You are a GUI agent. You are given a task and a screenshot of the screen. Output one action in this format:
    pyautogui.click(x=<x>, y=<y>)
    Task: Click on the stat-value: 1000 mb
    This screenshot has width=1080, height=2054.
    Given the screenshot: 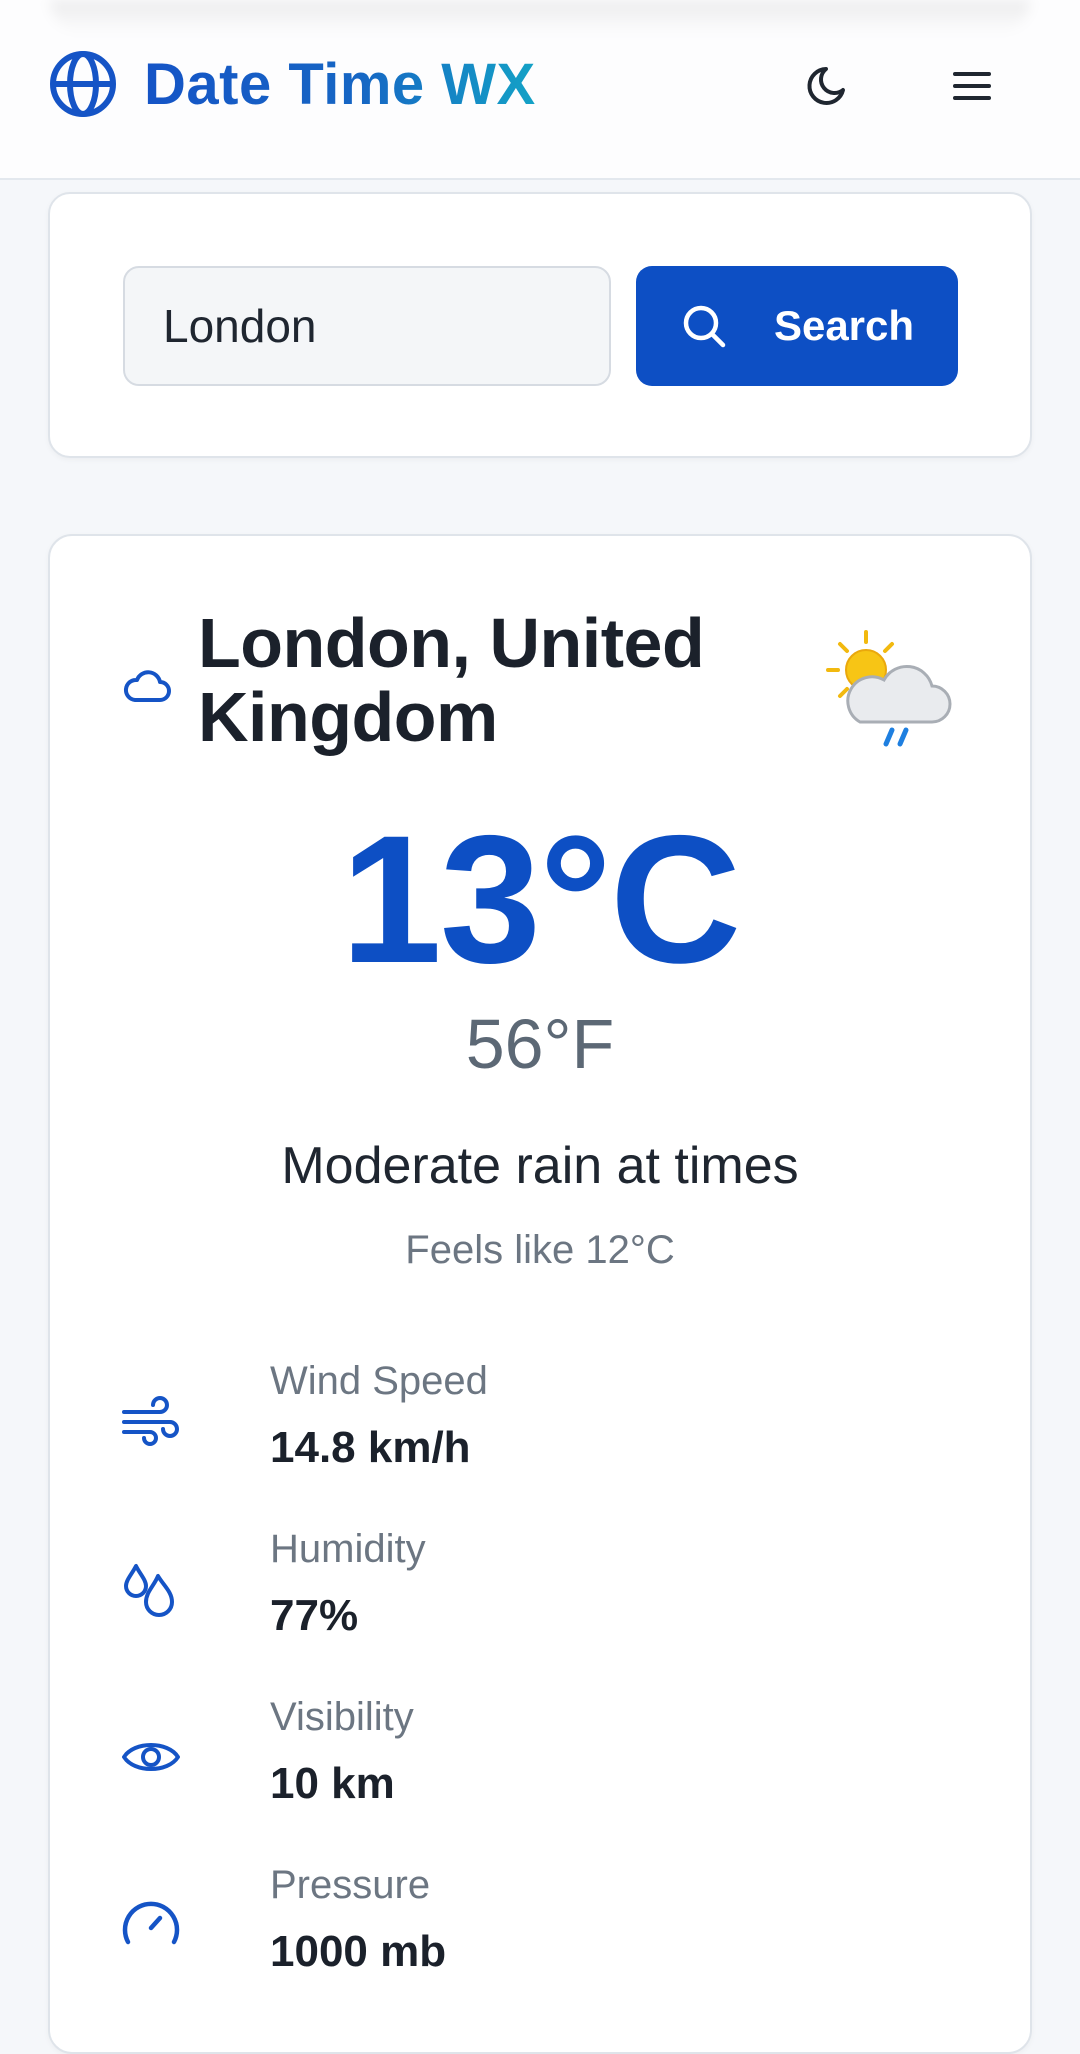 What is the action you would take?
    pyautogui.click(x=358, y=1951)
    